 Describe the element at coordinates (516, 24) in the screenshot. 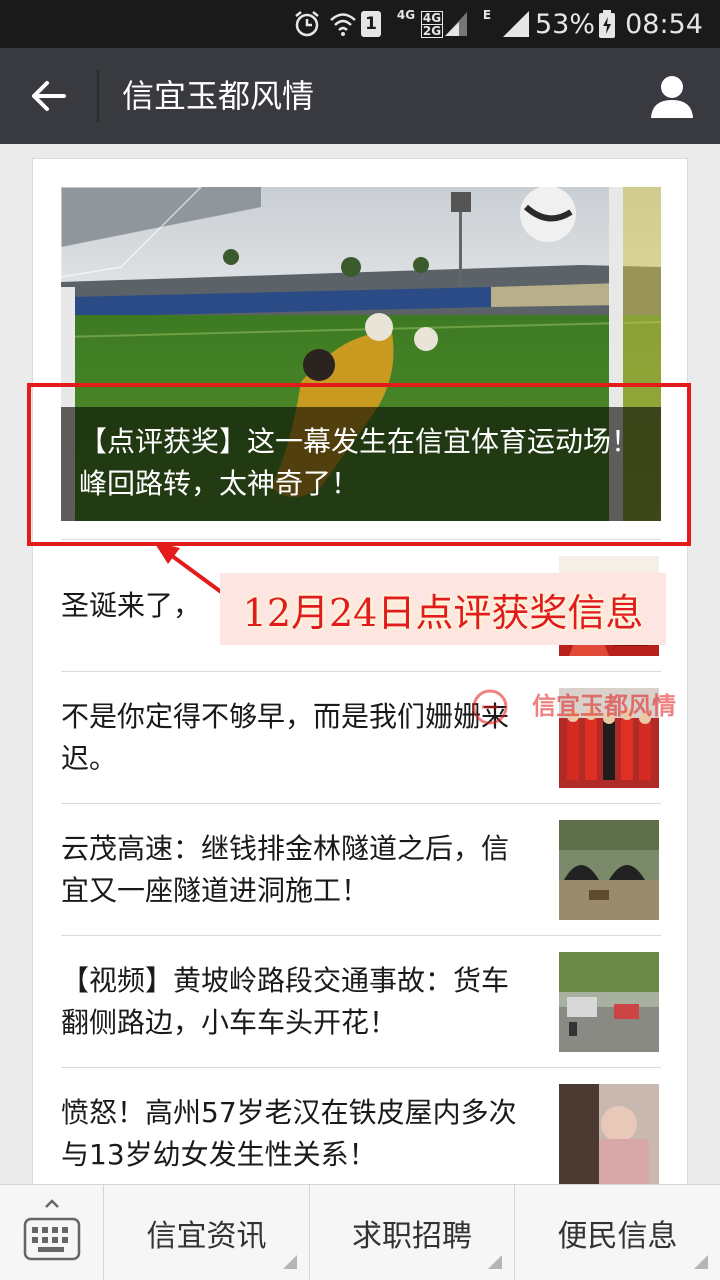

I see `signal-strength-icon` at that location.